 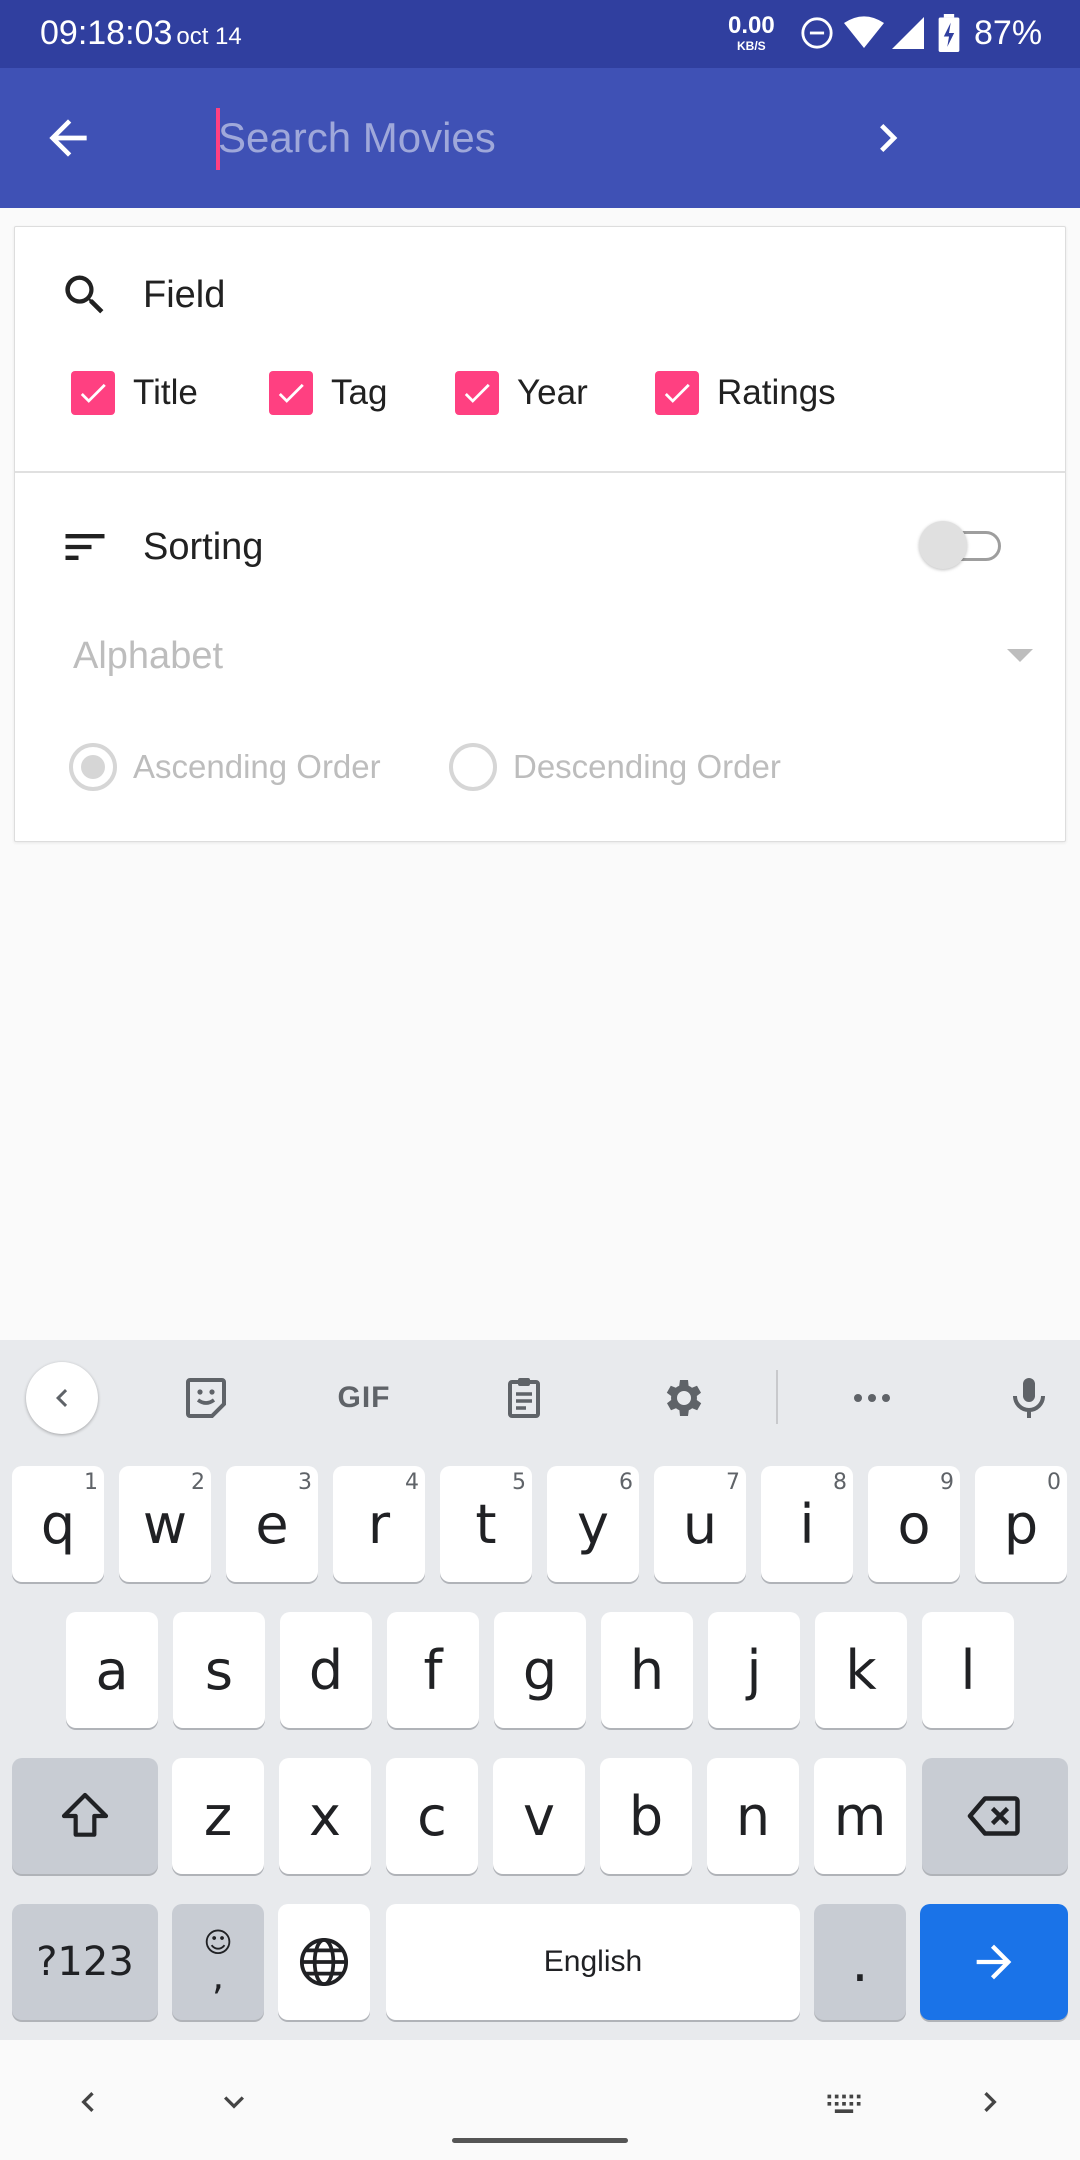 I want to click on key-j: j, so click(x=754, y=1670).